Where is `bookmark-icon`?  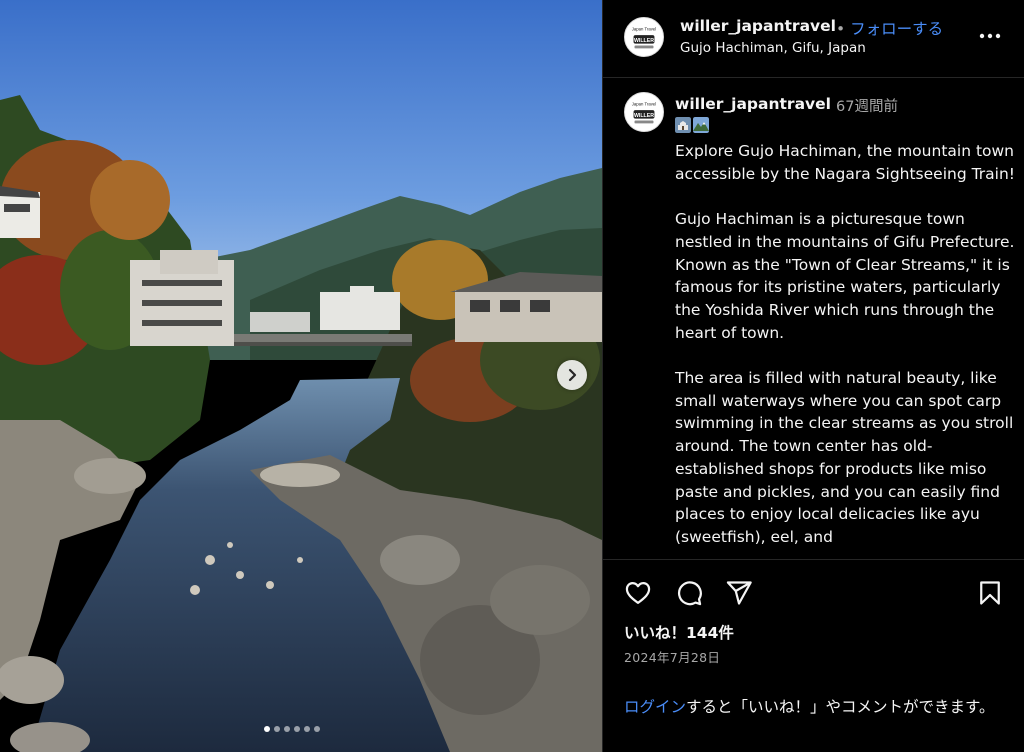 bookmark-icon is located at coordinates (990, 593).